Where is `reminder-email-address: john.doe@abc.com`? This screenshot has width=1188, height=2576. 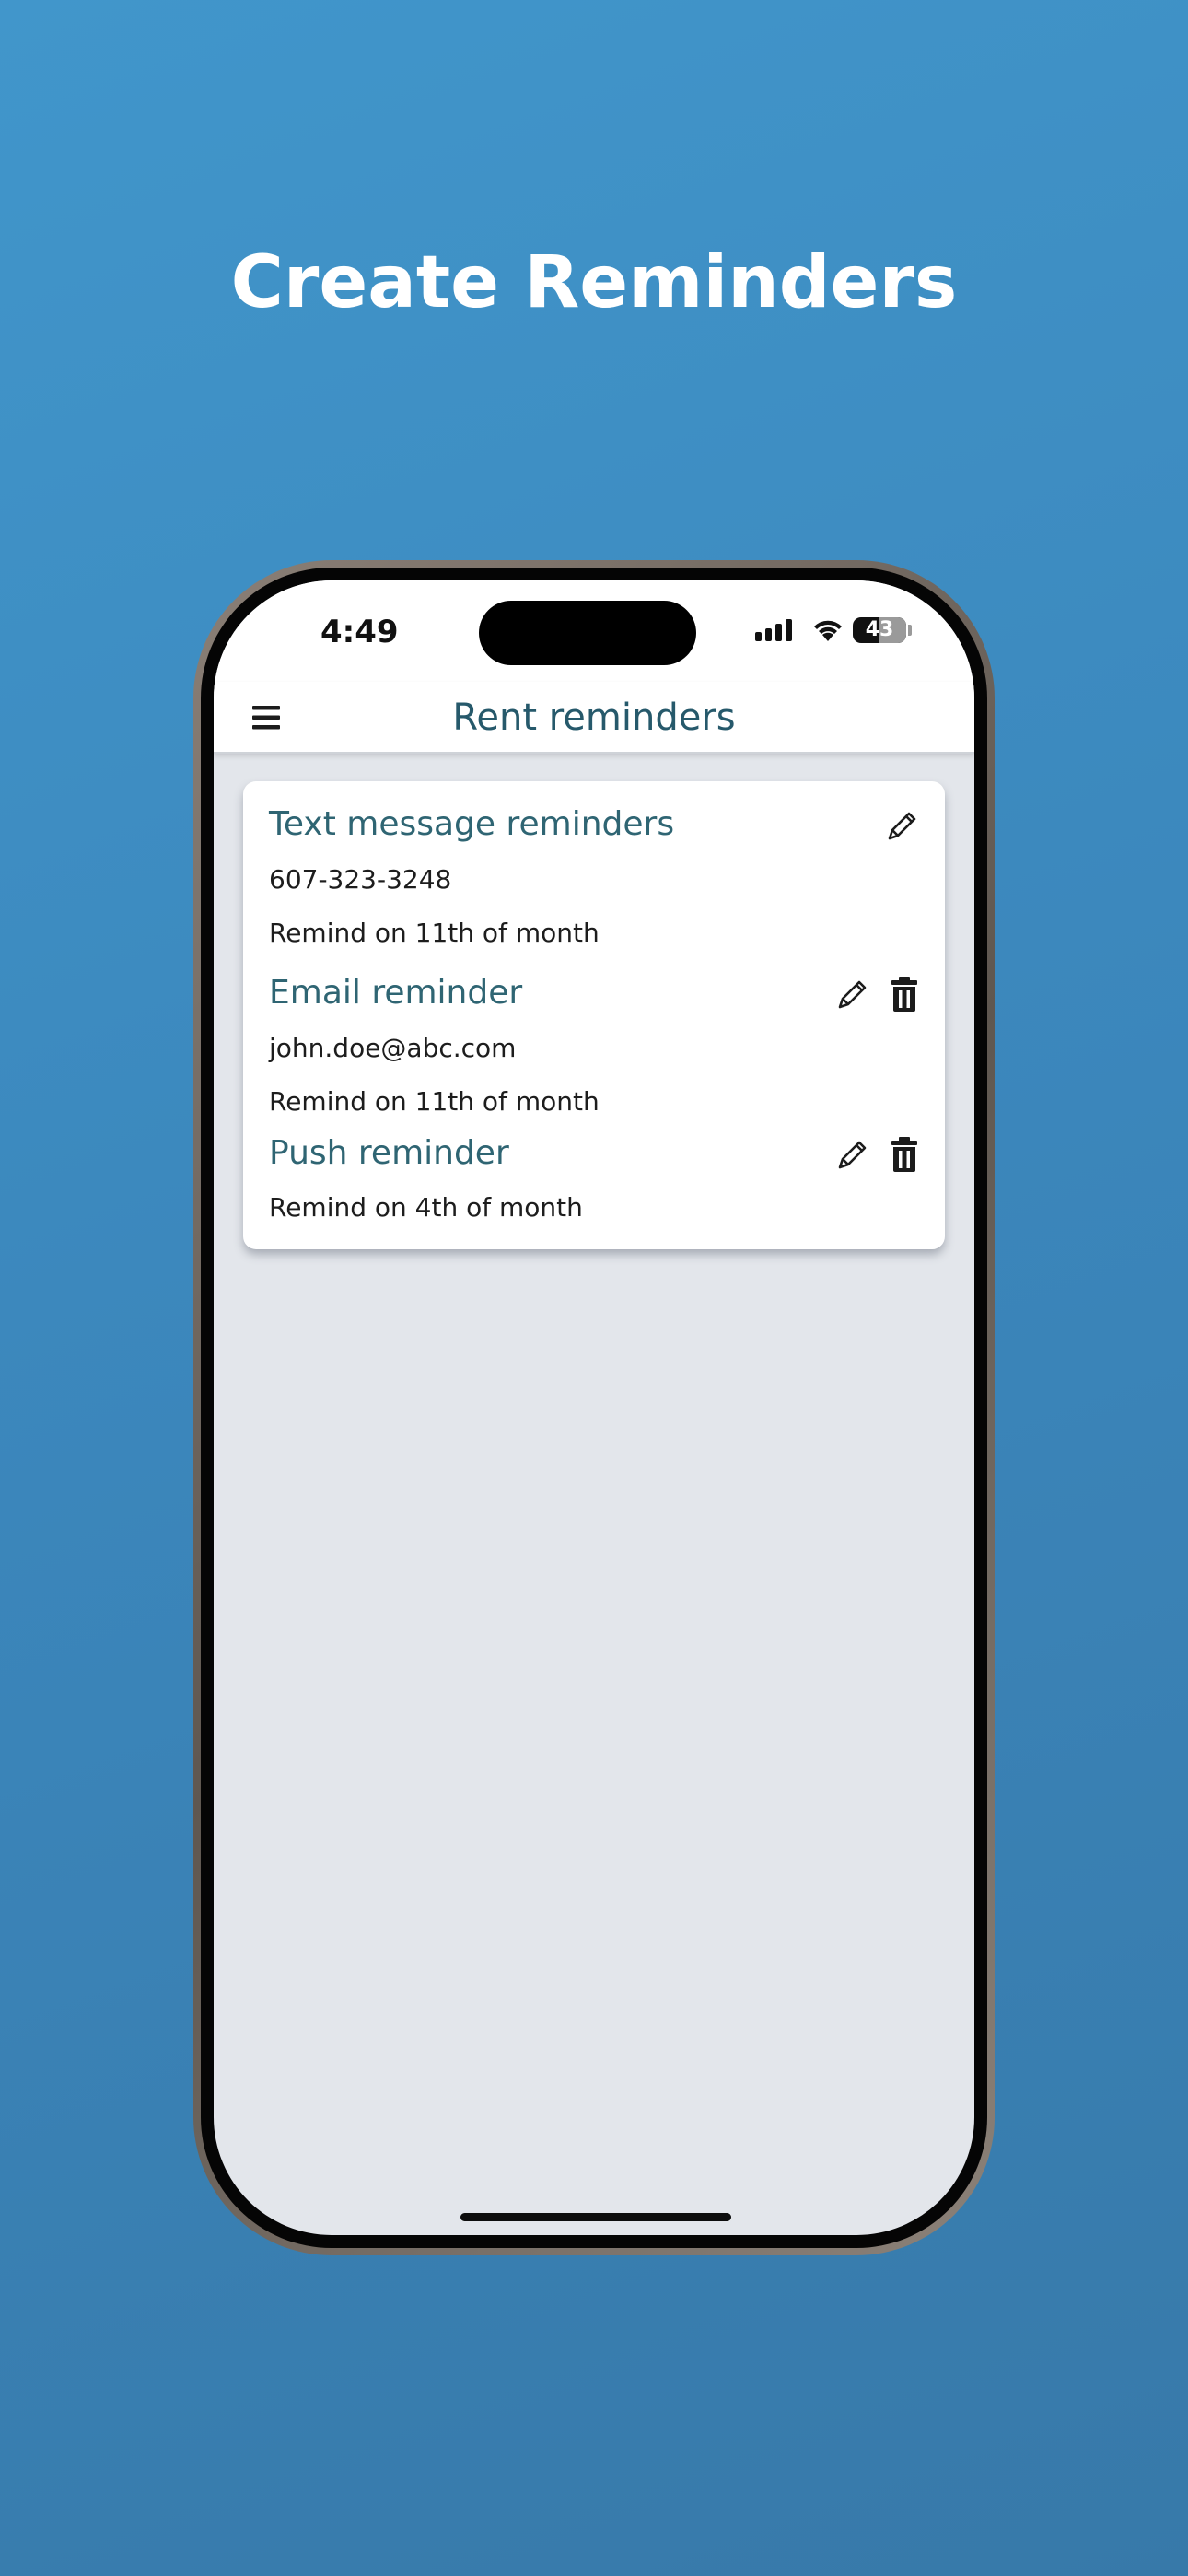 reminder-email-address: john.doe@abc.com is located at coordinates (393, 1048).